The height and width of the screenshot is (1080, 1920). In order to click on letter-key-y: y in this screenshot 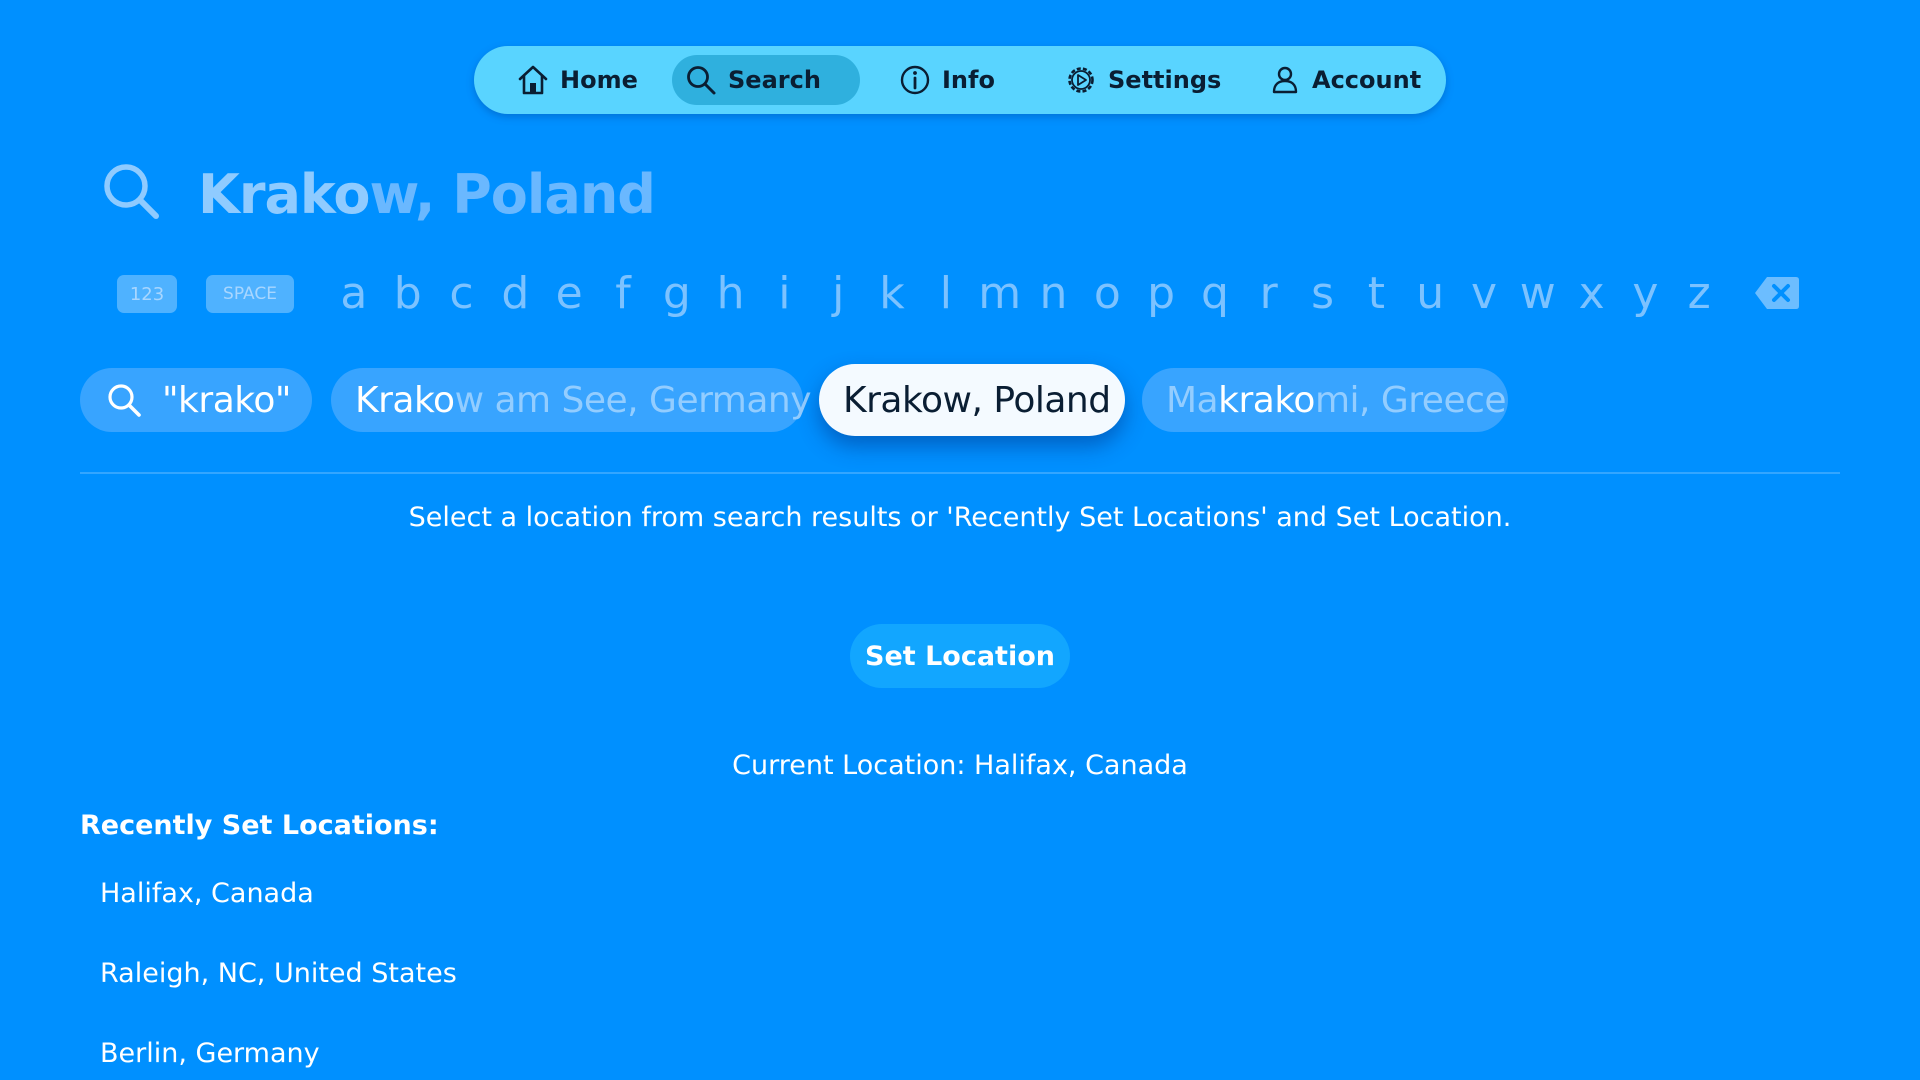, I will do `click(1646, 293)`.